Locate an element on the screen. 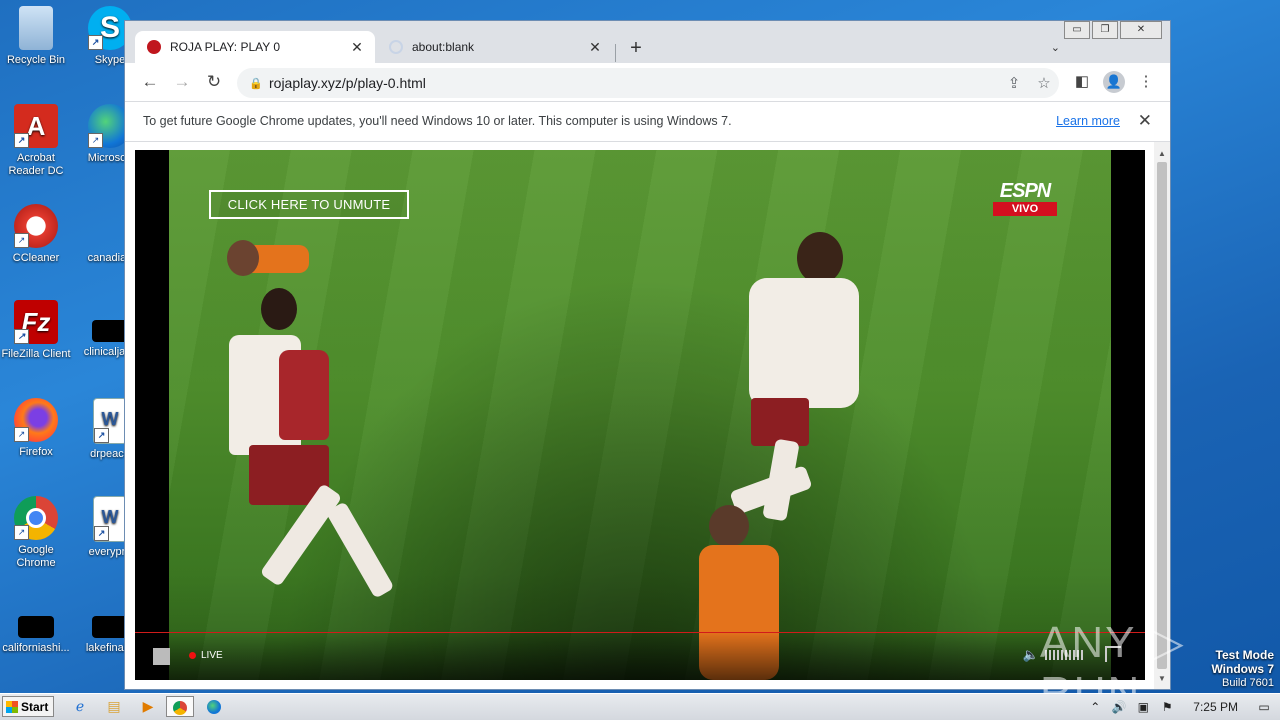 Image resolution: width=1280 pixels, height=720 pixels. chrome-icon: ↗ is located at coordinates (36, 518).